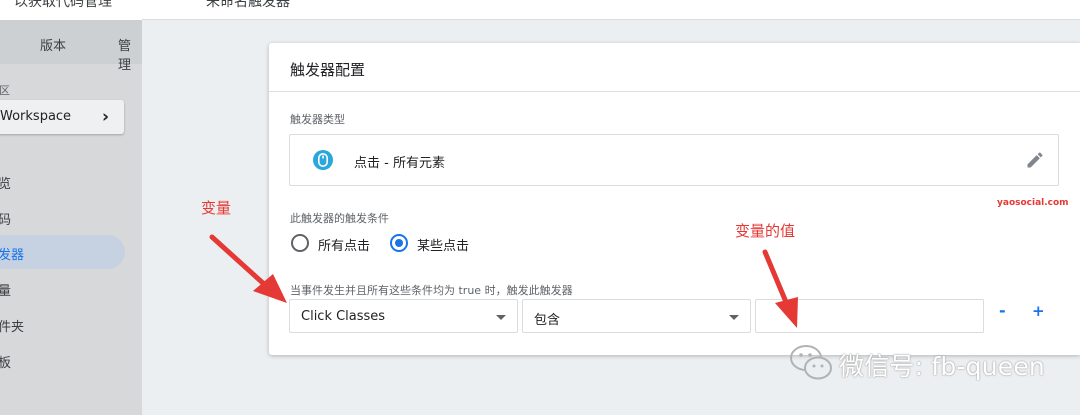  Describe the element at coordinates (811, 362) in the screenshot. I see `wechat-icon` at that location.